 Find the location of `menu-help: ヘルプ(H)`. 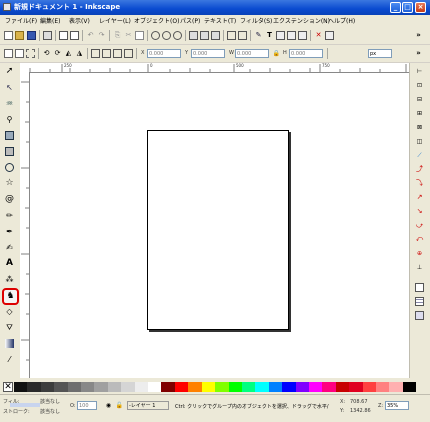

menu-help: ヘルプ(H) is located at coordinates (341, 20).